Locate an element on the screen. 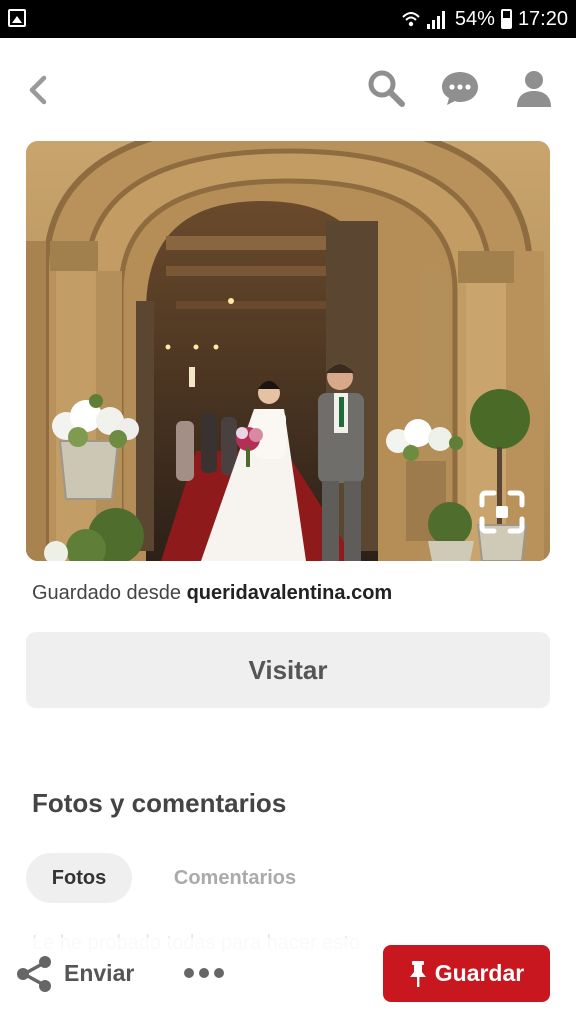 The image size is (576, 1024). image-icon is located at coordinates (17, 18).